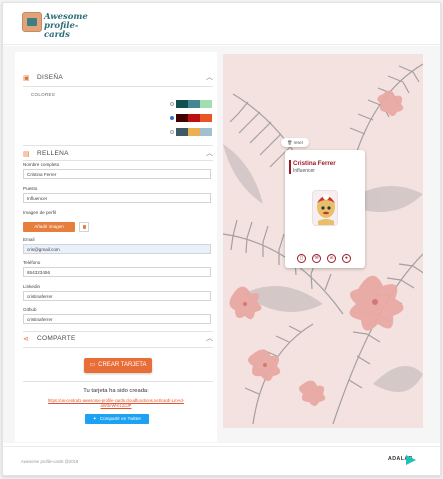  What do you see at coordinates (84, 227) in the screenshot?
I see `image-preview-thumb` at bounding box center [84, 227].